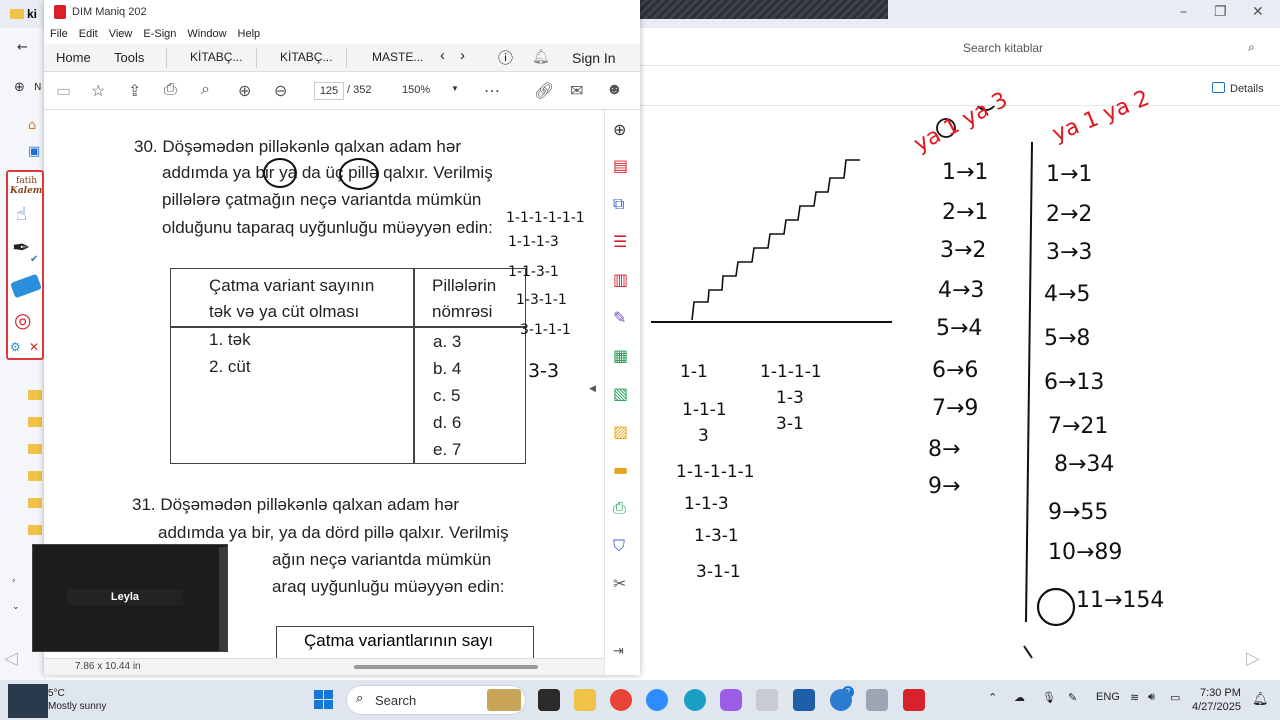 The height and width of the screenshot is (720, 1280). What do you see at coordinates (1216, 700) in the screenshot?
I see `system-clock: 7:30 PM 4/27/2025` at bounding box center [1216, 700].